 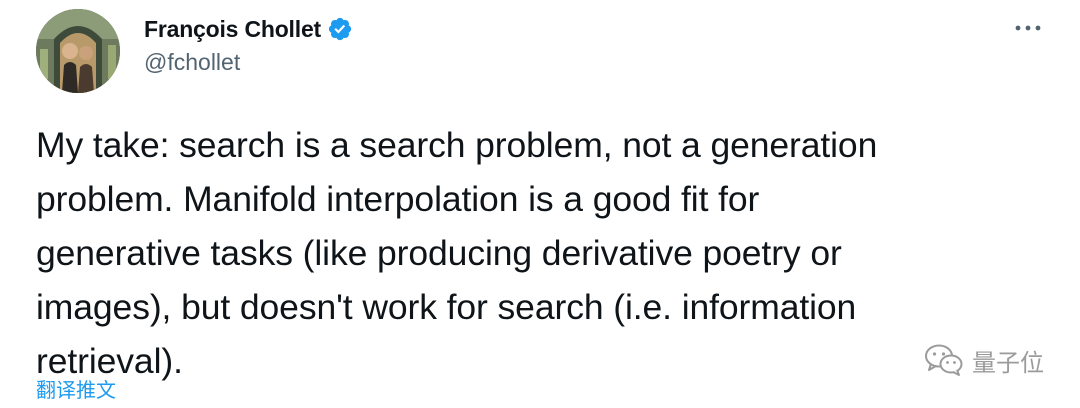 I want to click on avatar, so click(x=78, y=51).